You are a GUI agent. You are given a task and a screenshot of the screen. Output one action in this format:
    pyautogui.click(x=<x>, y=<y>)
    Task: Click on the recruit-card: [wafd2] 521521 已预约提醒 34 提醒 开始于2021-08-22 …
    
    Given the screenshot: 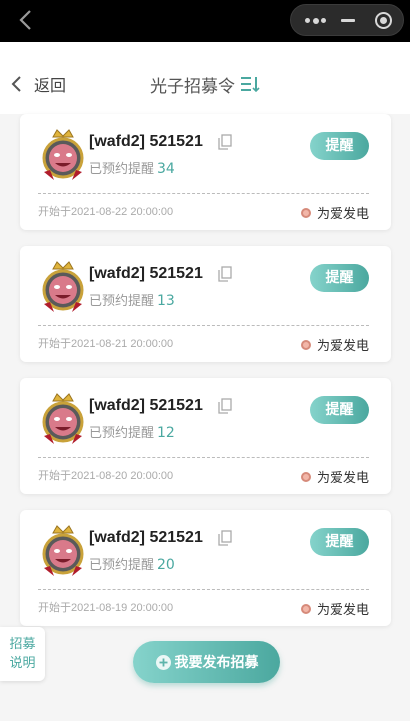 What is the action you would take?
    pyautogui.click(x=205, y=172)
    